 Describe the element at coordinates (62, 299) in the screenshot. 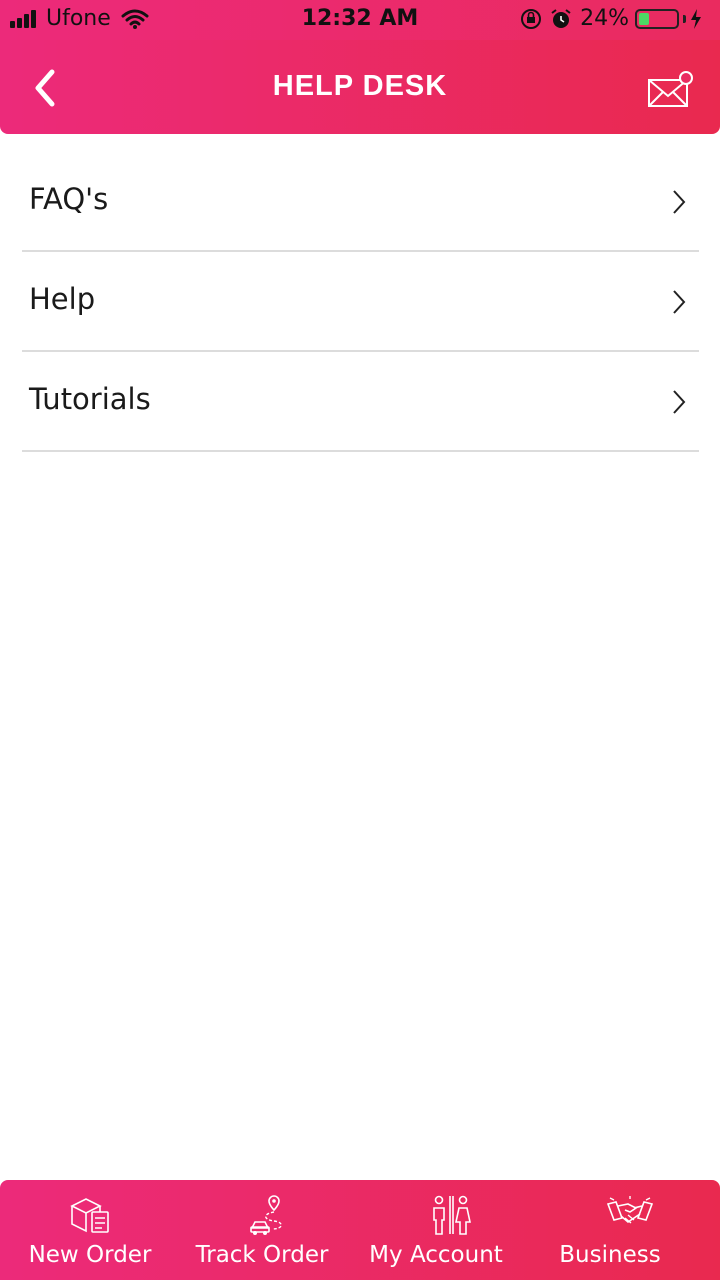

I see `menu-item-label: Help` at that location.